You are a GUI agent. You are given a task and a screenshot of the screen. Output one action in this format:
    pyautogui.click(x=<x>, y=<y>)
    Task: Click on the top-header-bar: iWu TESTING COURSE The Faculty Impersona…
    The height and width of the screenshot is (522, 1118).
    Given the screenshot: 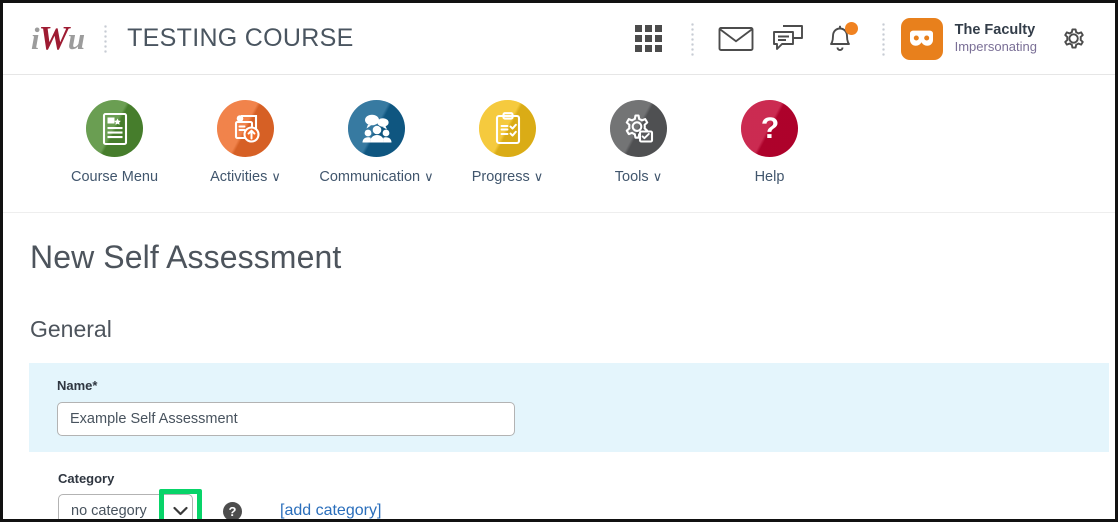 What is the action you would take?
    pyautogui.click(x=559, y=39)
    